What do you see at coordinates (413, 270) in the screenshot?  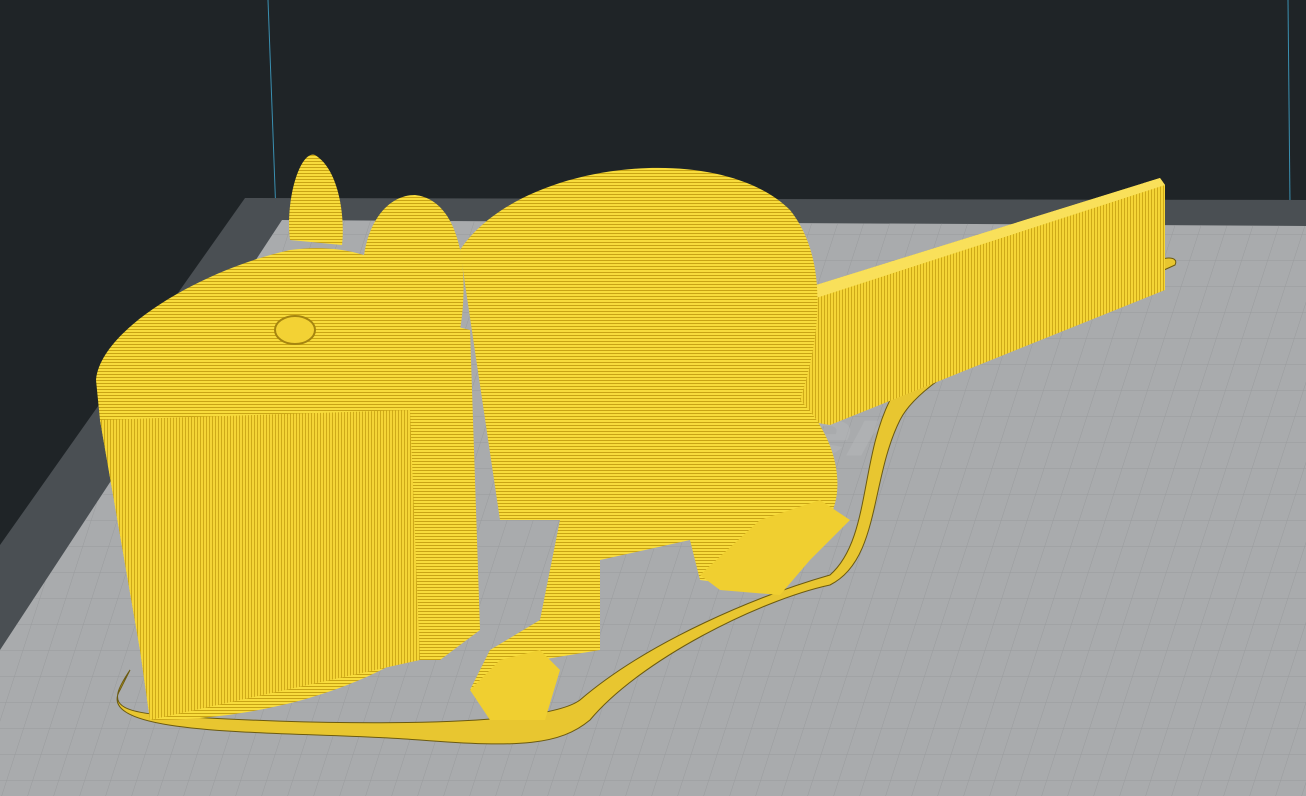 I see `rat-ear-right` at bounding box center [413, 270].